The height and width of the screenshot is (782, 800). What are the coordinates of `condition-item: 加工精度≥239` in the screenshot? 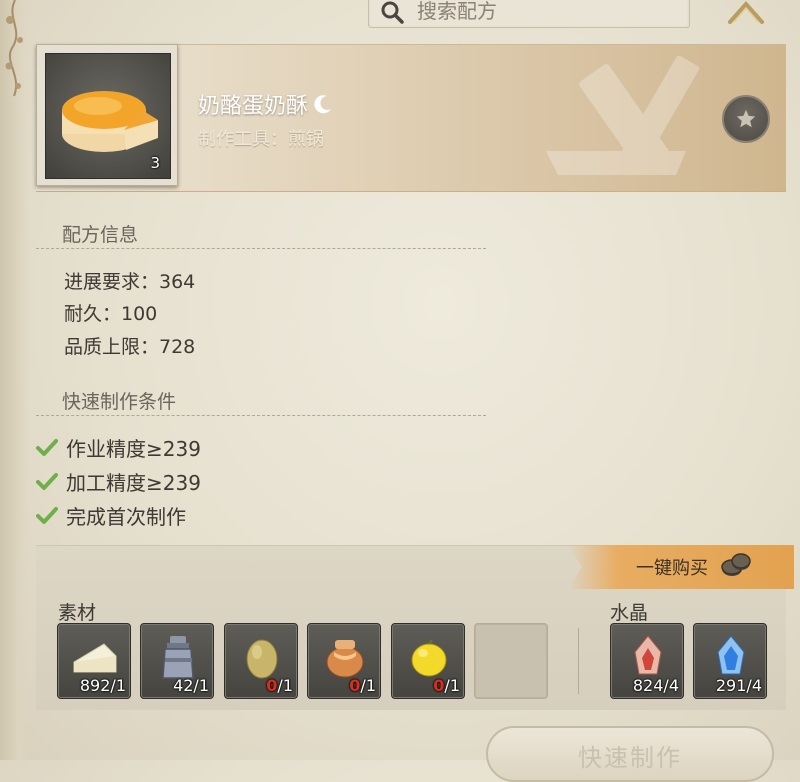 It's located at (118, 481).